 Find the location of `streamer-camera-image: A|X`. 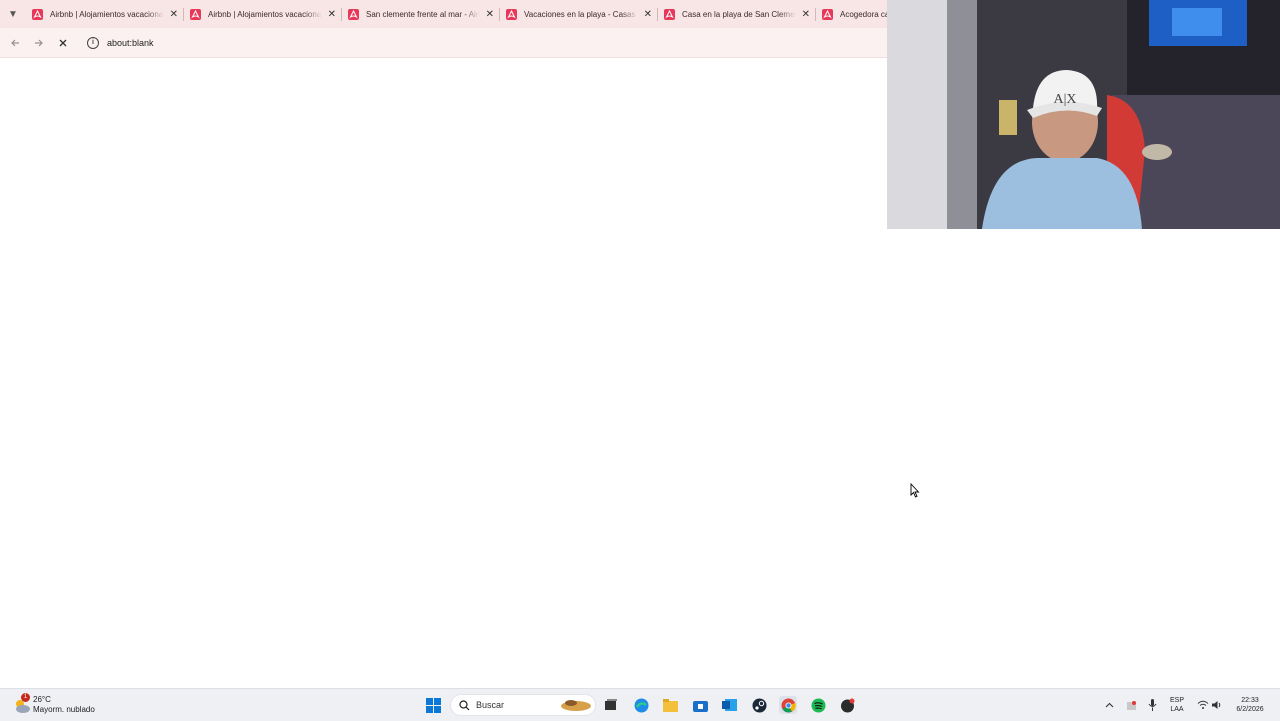

streamer-camera-image: A|X is located at coordinates (1083, 114).